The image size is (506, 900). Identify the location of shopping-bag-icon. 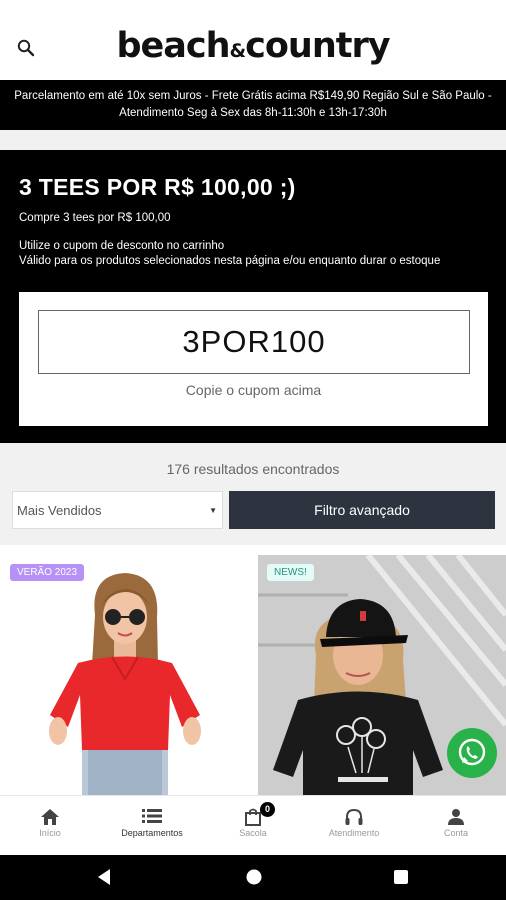
(253, 817).